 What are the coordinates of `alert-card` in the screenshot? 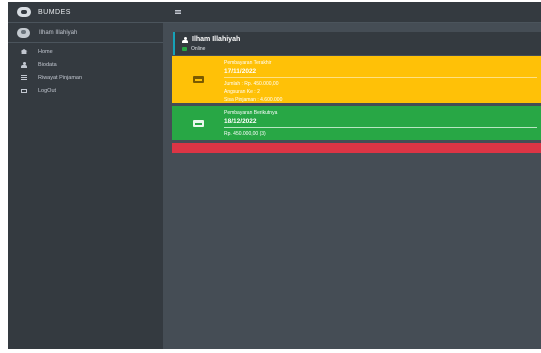 It's located at (356, 148).